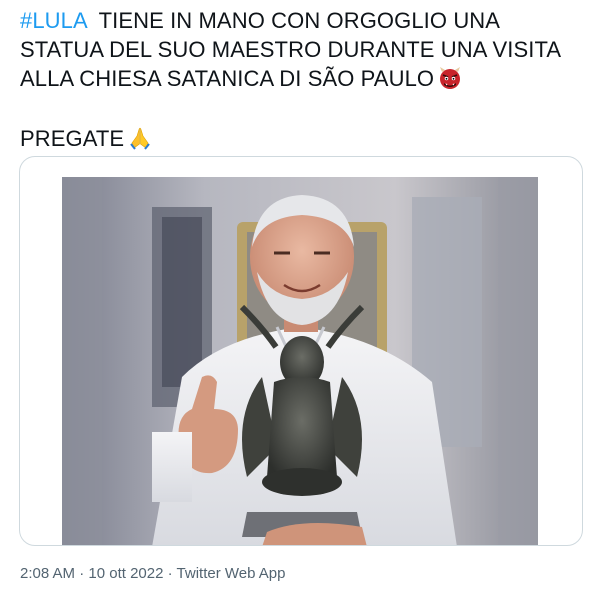  Describe the element at coordinates (227, 78) in the screenshot. I see `tweet-line-3-text: ALLA CHIESA SATANICA DI SÃO PAULO` at that location.